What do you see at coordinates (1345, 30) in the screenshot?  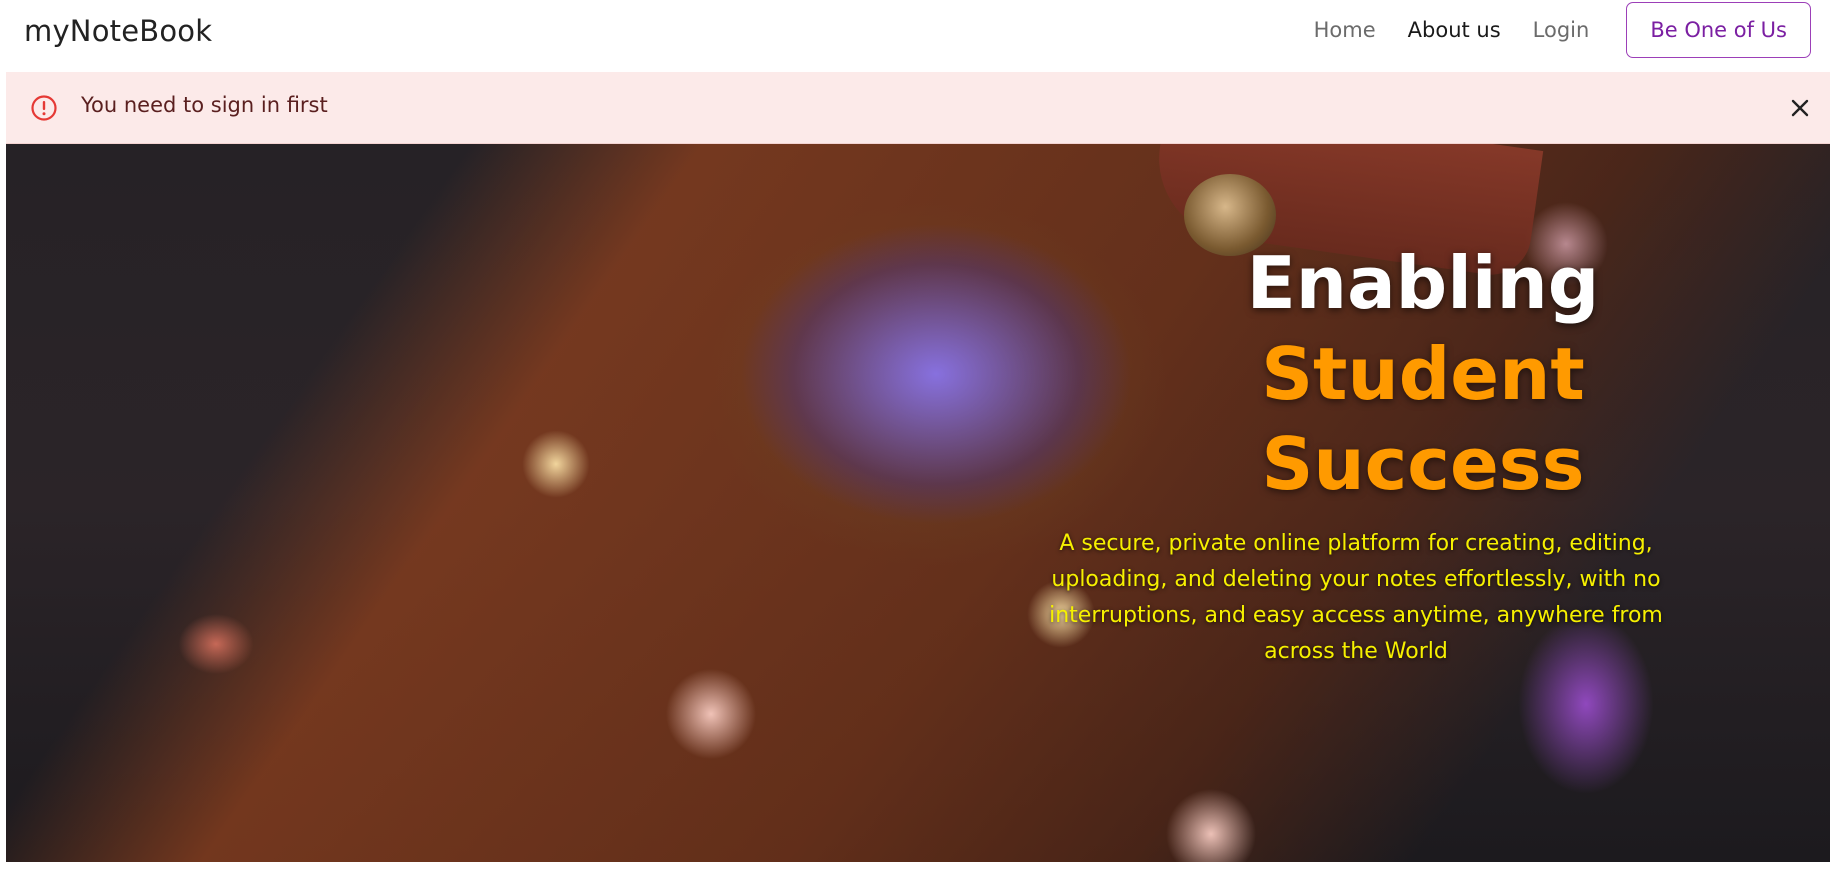 I see `nav-link-home: Home` at bounding box center [1345, 30].